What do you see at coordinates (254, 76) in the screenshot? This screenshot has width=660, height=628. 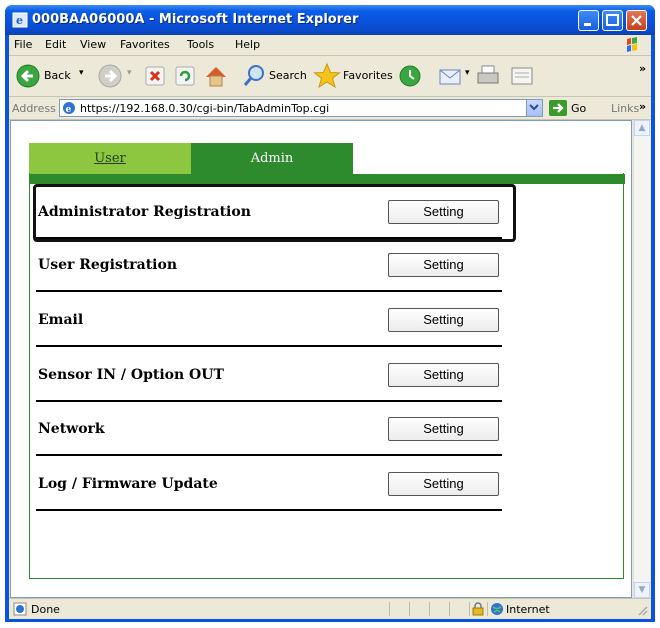 I see `search-icon` at bounding box center [254, 76].